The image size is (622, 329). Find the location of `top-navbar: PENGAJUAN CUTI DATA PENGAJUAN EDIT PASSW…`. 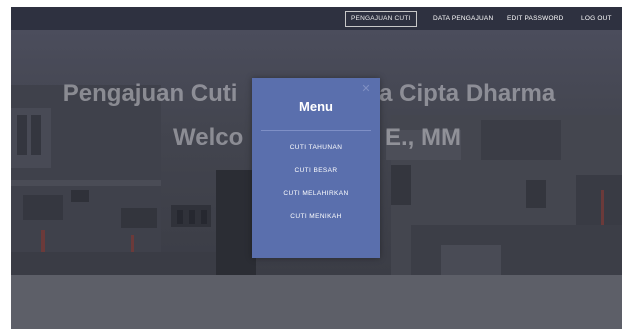

top-navbar: PENGAJUAN CUTI DATA PENGAJUAN EDIT PASSW… is located at coordinates (316, 18).